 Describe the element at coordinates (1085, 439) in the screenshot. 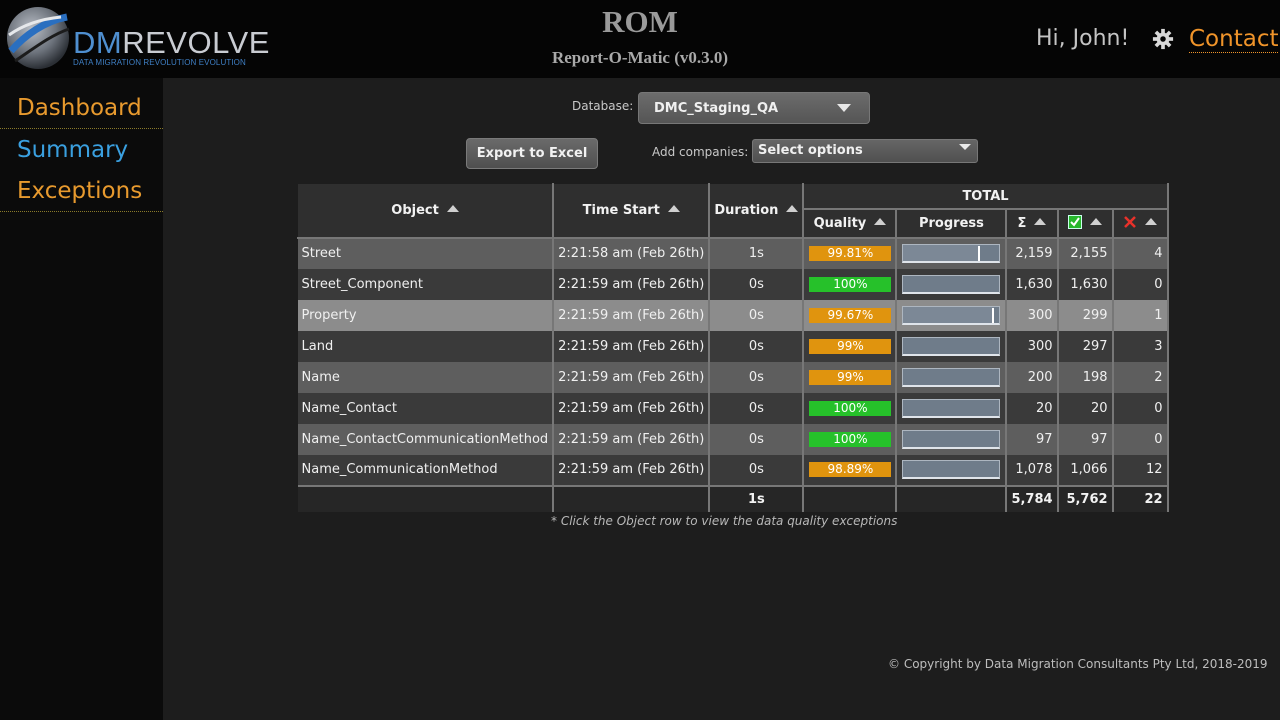

I see `passed-cell: 97` at that location.